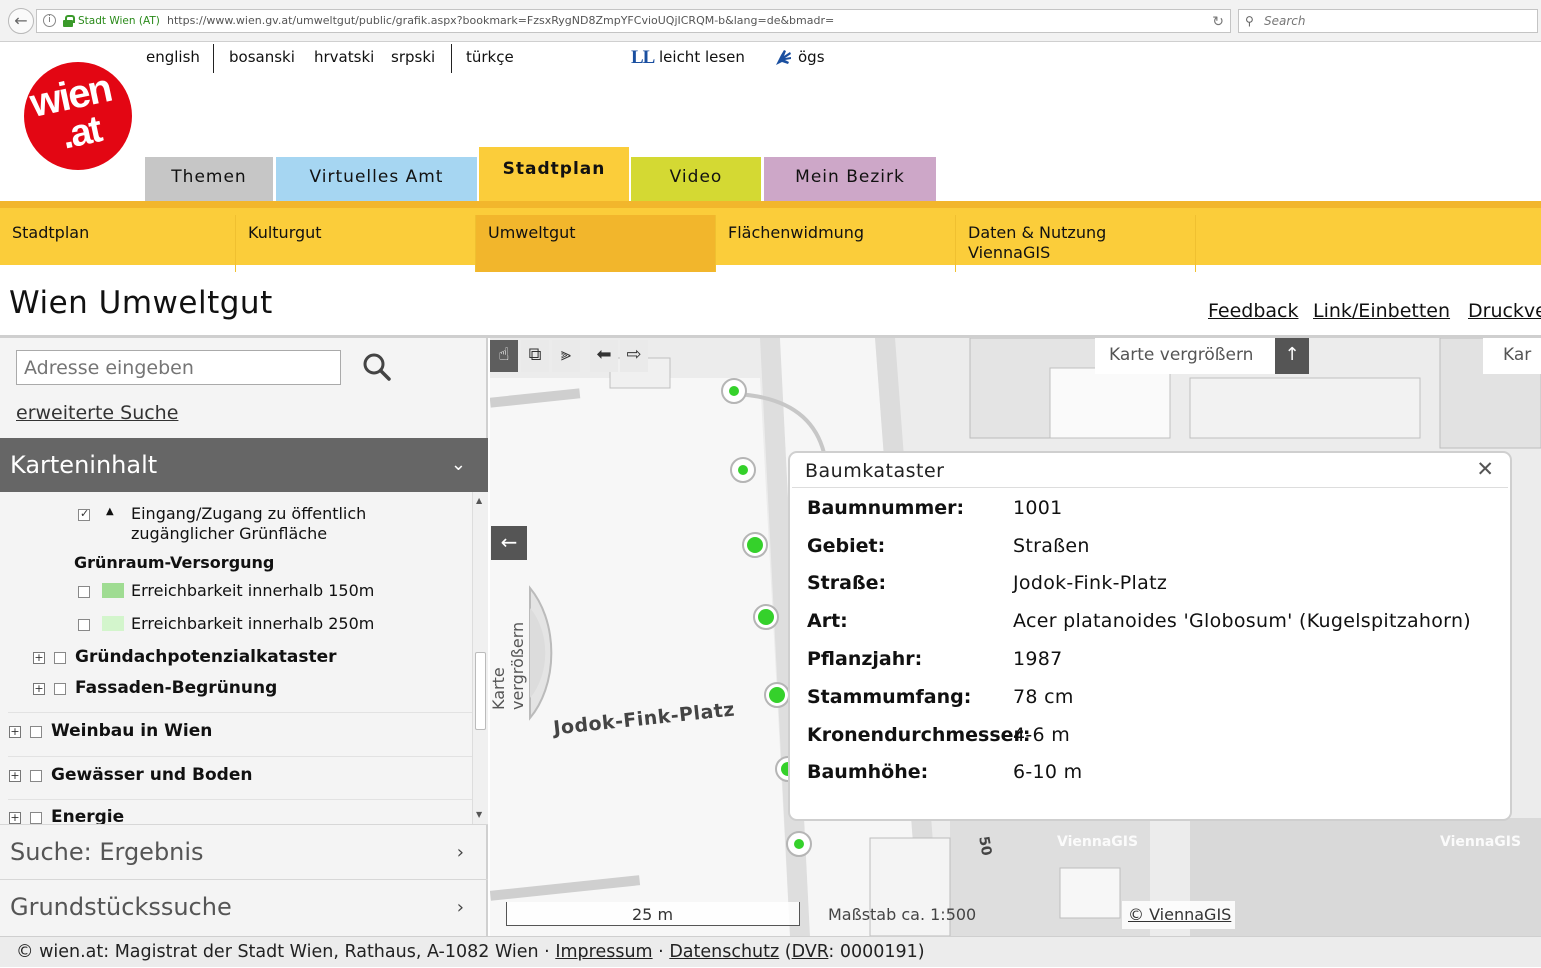 The width and height of the screenshot is (1541, 968). Describe the element at coordinates (886, 508) in the screenshot. I see `attr-label-baumnummer: Baumnummer:` at that location.